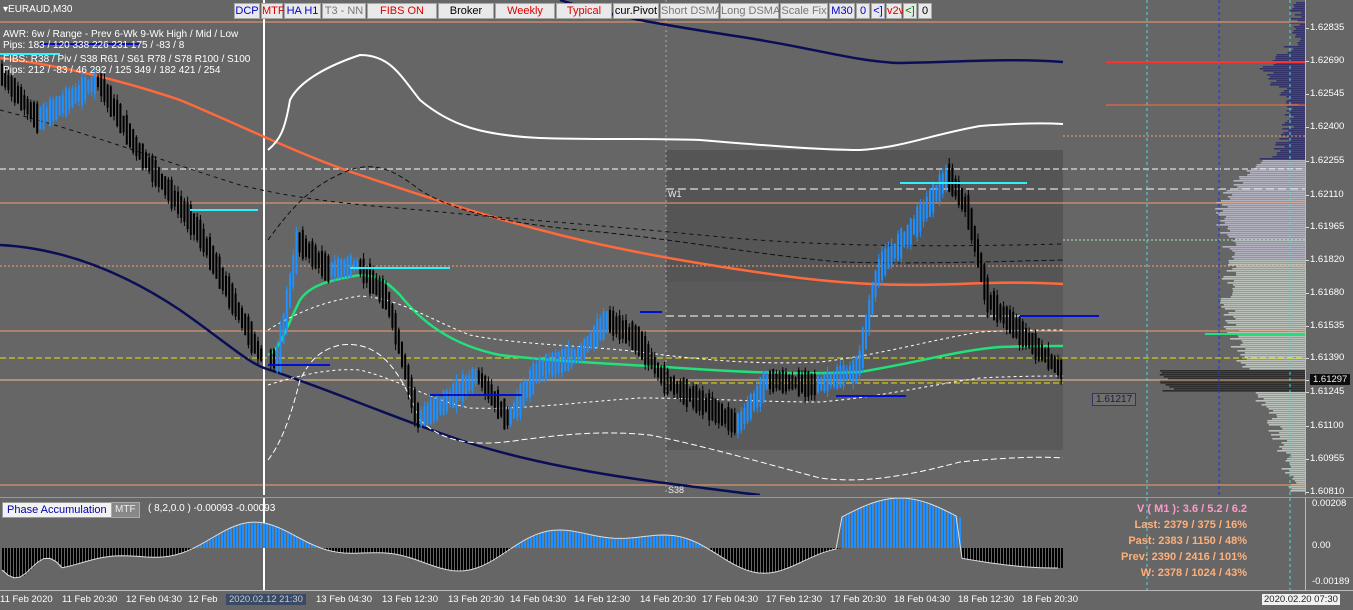  What do you see at coordinates (525, 11) in the screenshot?
I see `toolbar-button-6: Weekly` at bounding box center [525, 11].